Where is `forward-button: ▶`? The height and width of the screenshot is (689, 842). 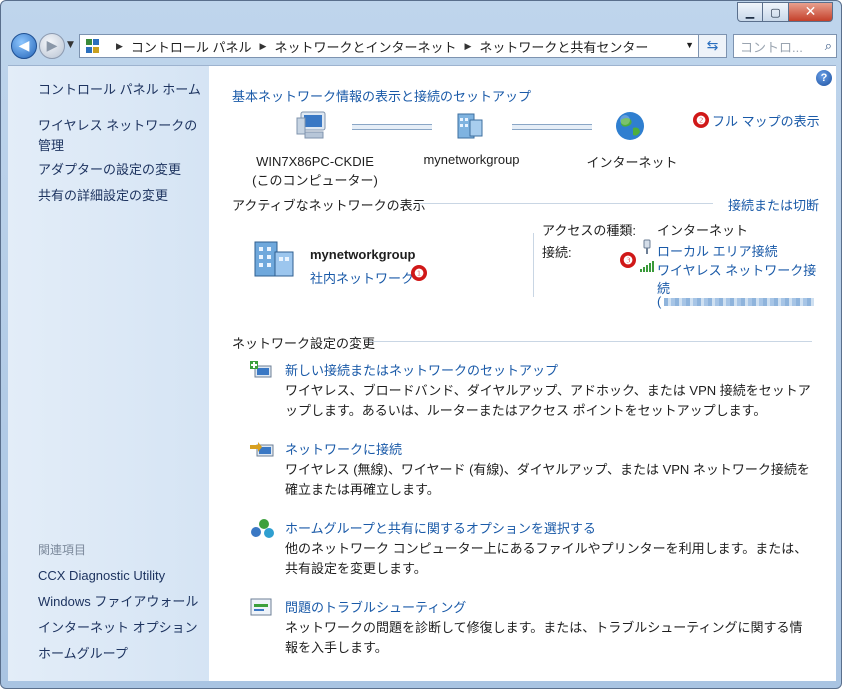
forward-button: ▶ is located at coordinates (52, 46).